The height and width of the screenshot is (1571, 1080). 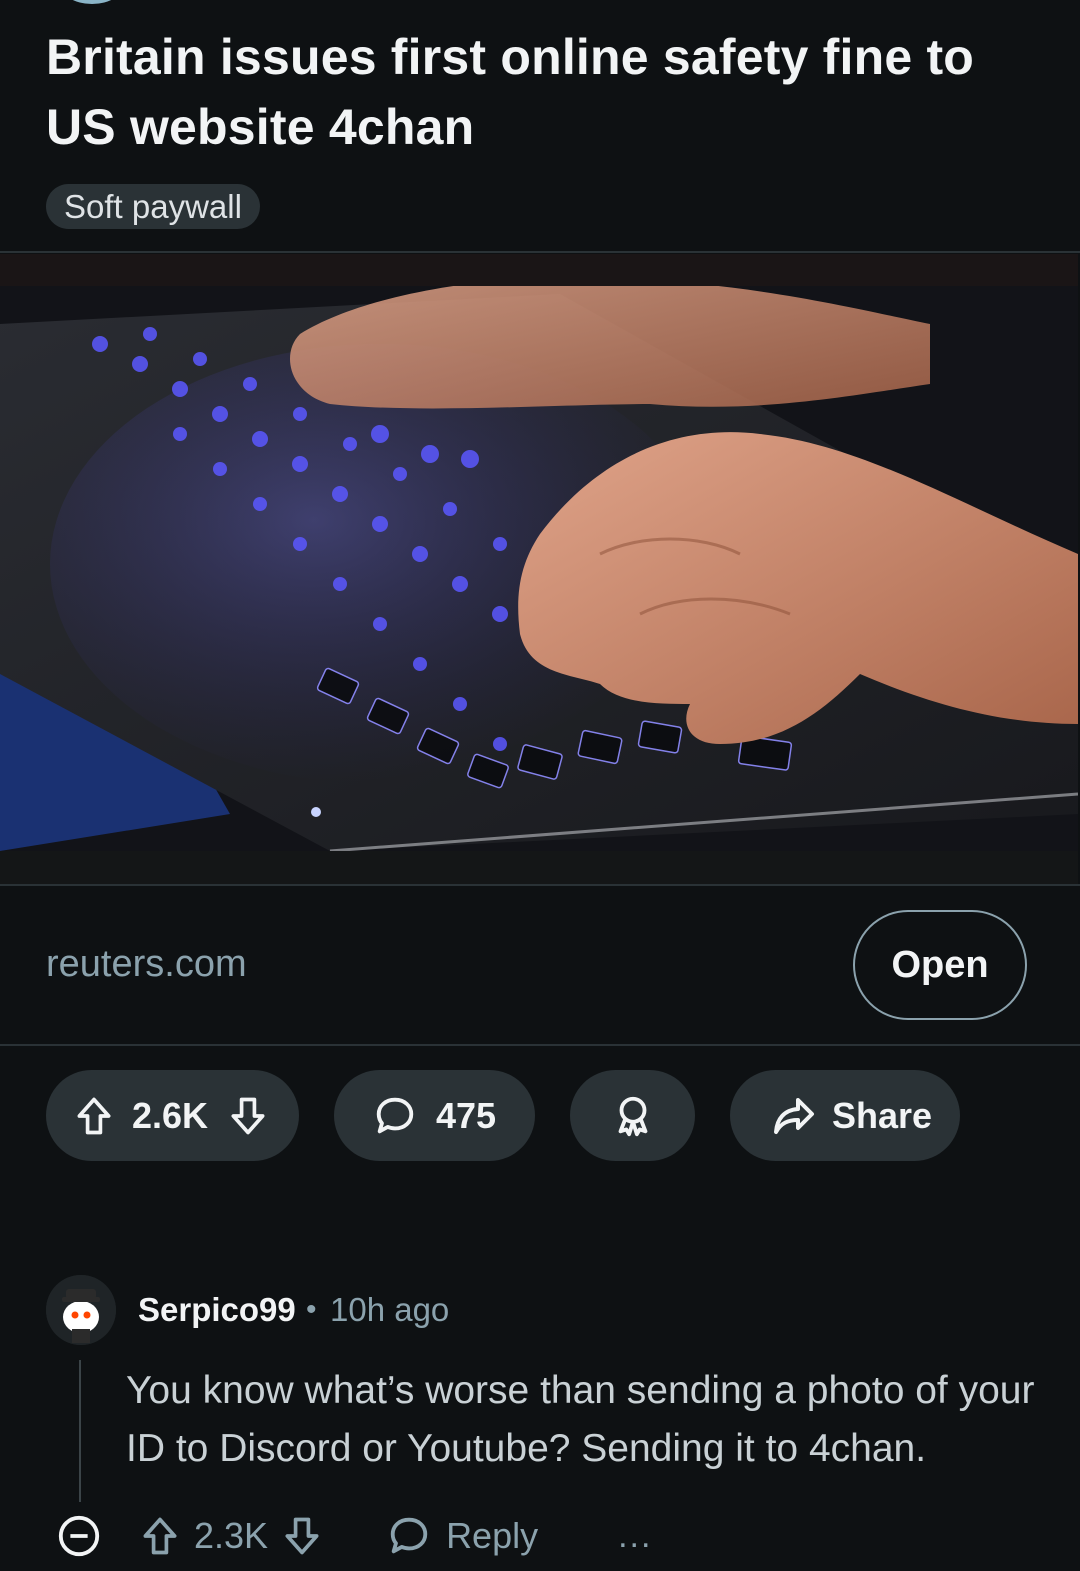 I want to click on share-label: Share, so click(x=882, y=1115).